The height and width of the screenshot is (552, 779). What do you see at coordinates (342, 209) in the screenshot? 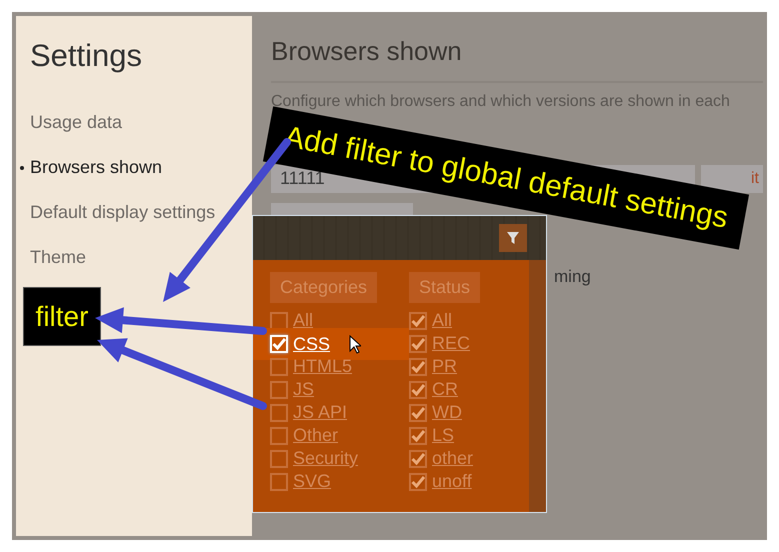
I see `input-field` at bounding box center [342, 209].